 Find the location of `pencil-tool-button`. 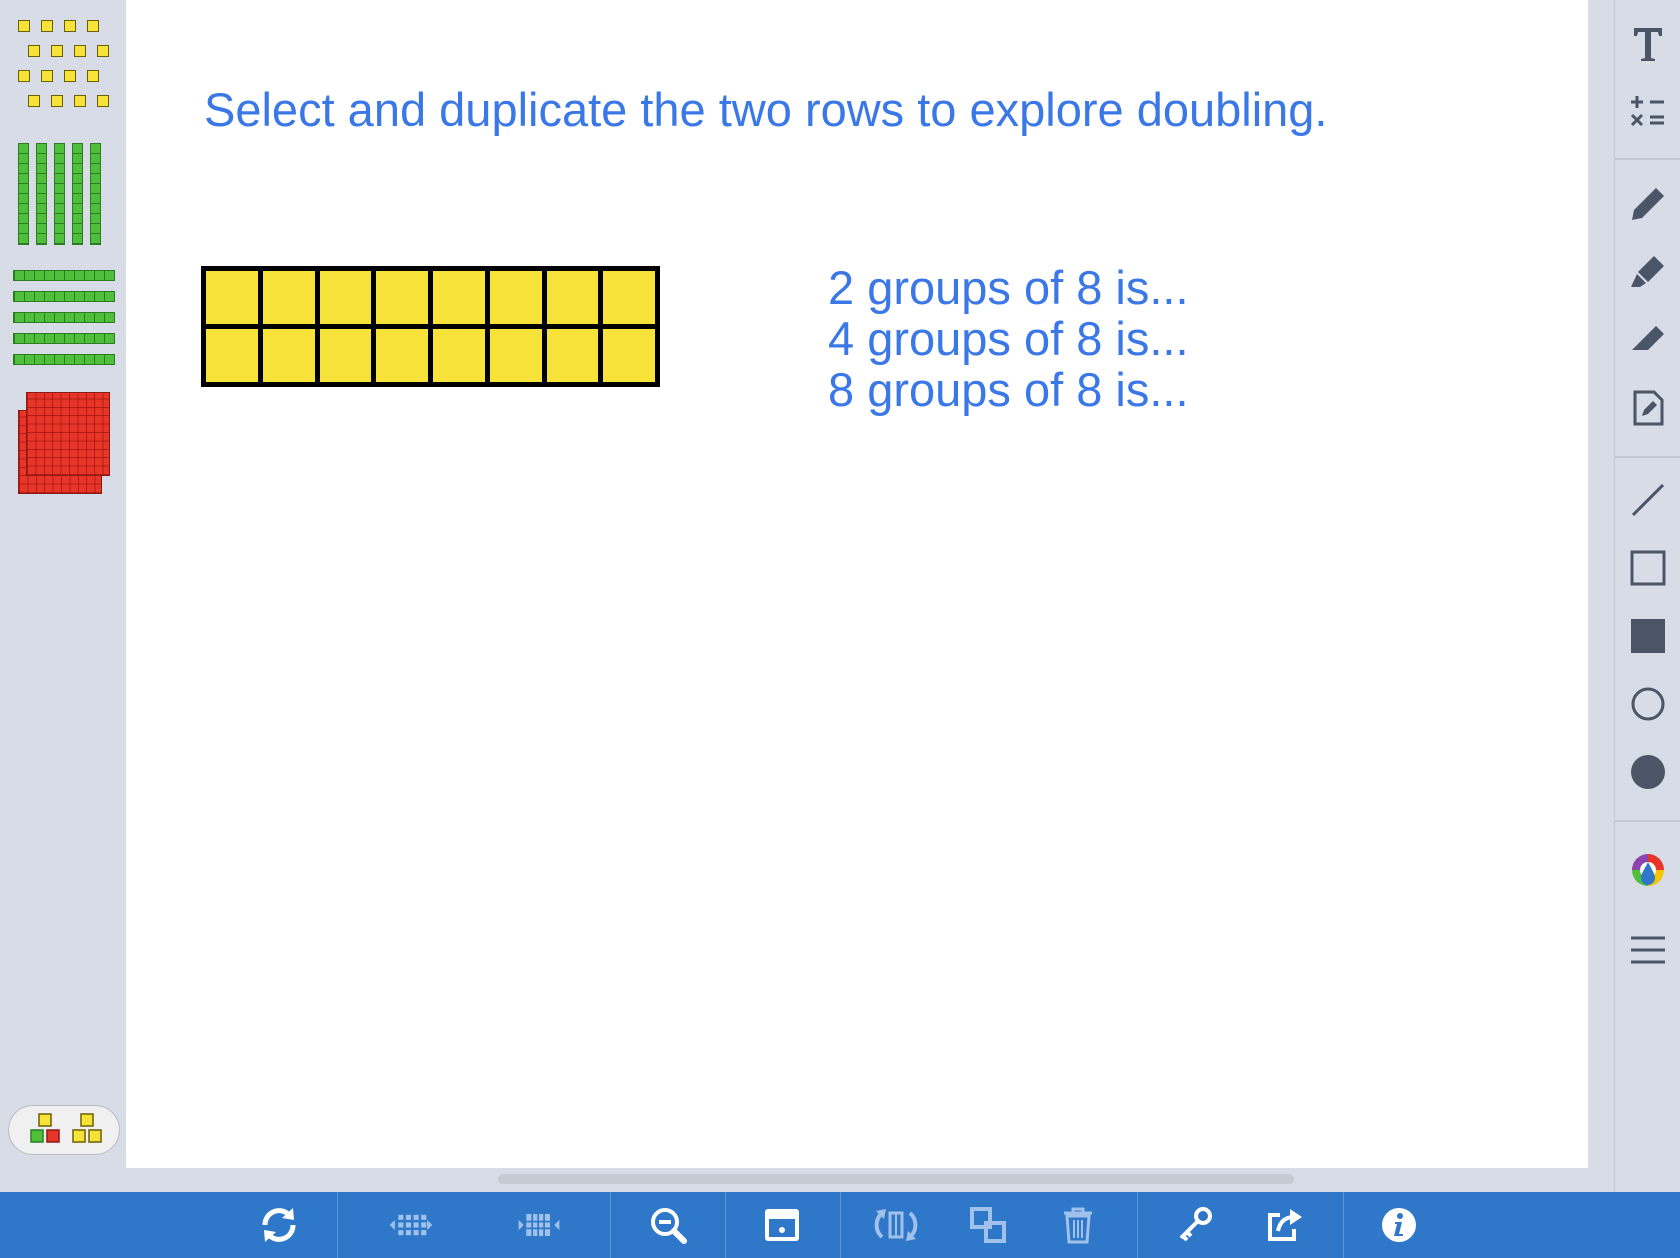

pencil-tool-button is located at coordinates (1647, 204).